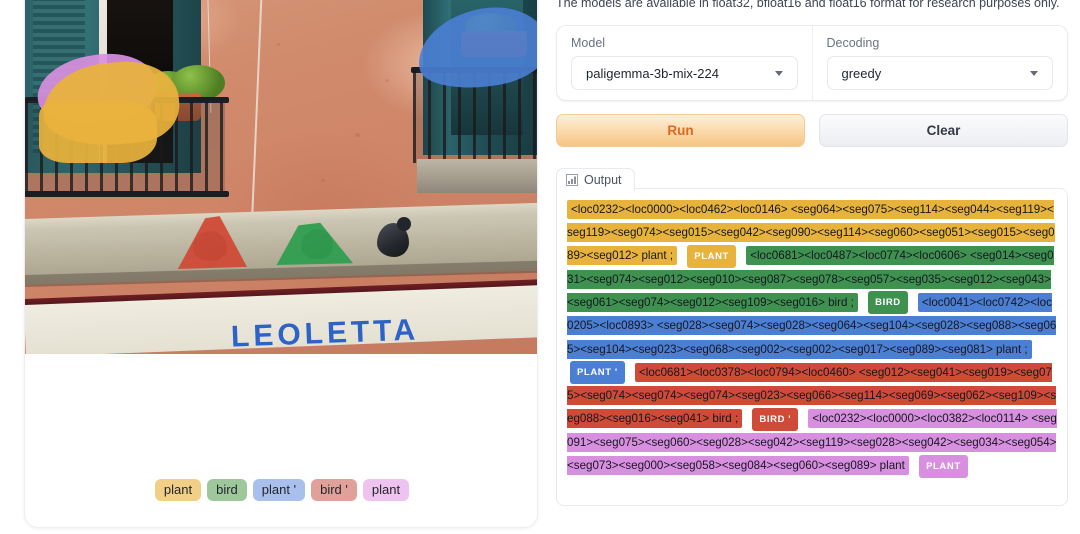 The width and height of the screenshot is (1080, 534). Describe the element at coordinates (775, 419) in the screenshot. I see `output-label-chip: BIRD '` at that location.